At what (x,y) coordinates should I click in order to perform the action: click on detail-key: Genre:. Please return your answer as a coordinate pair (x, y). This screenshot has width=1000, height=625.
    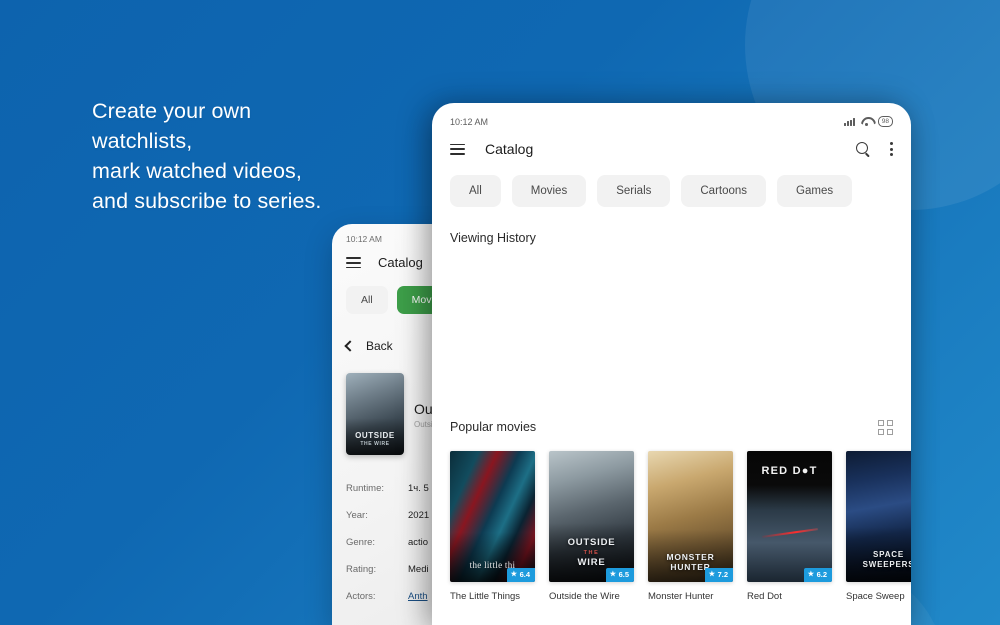
    Looking at the image, I should click on (361, 542).